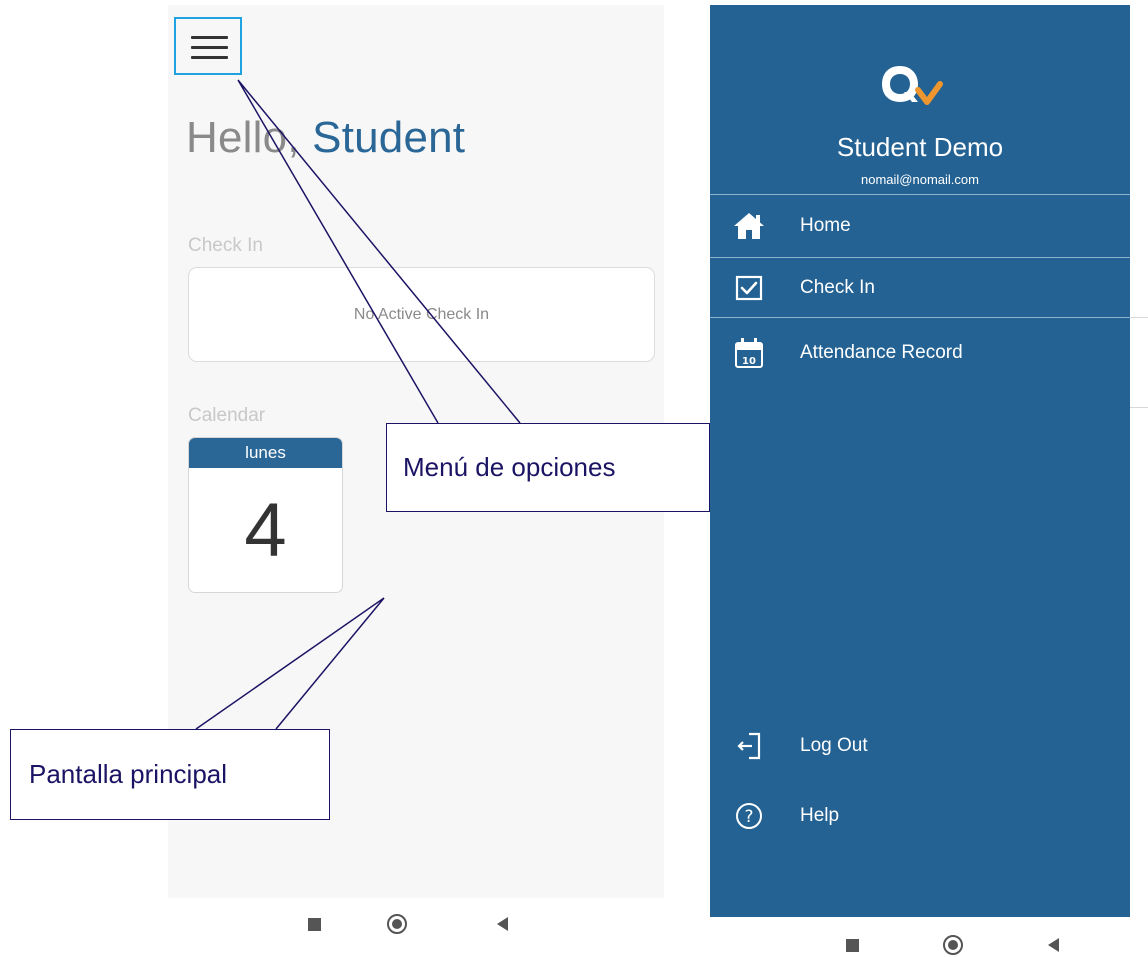 The width and height of the screenshot is (1148, 957). Describe the element at coordinates (509, 467) in the screenshot. I see `menu-options-callout-text: Menú de opciones` at that location.